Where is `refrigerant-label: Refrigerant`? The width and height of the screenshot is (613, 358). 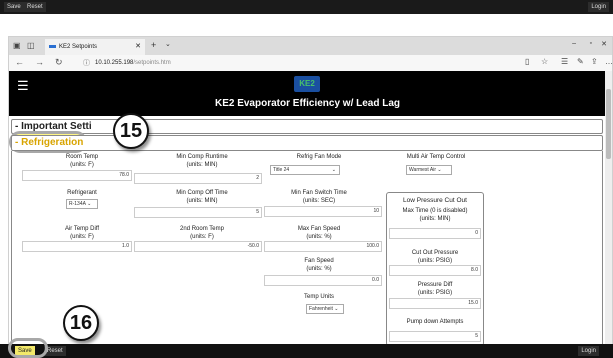 refrigerant-label: Refrigerant is located at coordinates (82, 193).